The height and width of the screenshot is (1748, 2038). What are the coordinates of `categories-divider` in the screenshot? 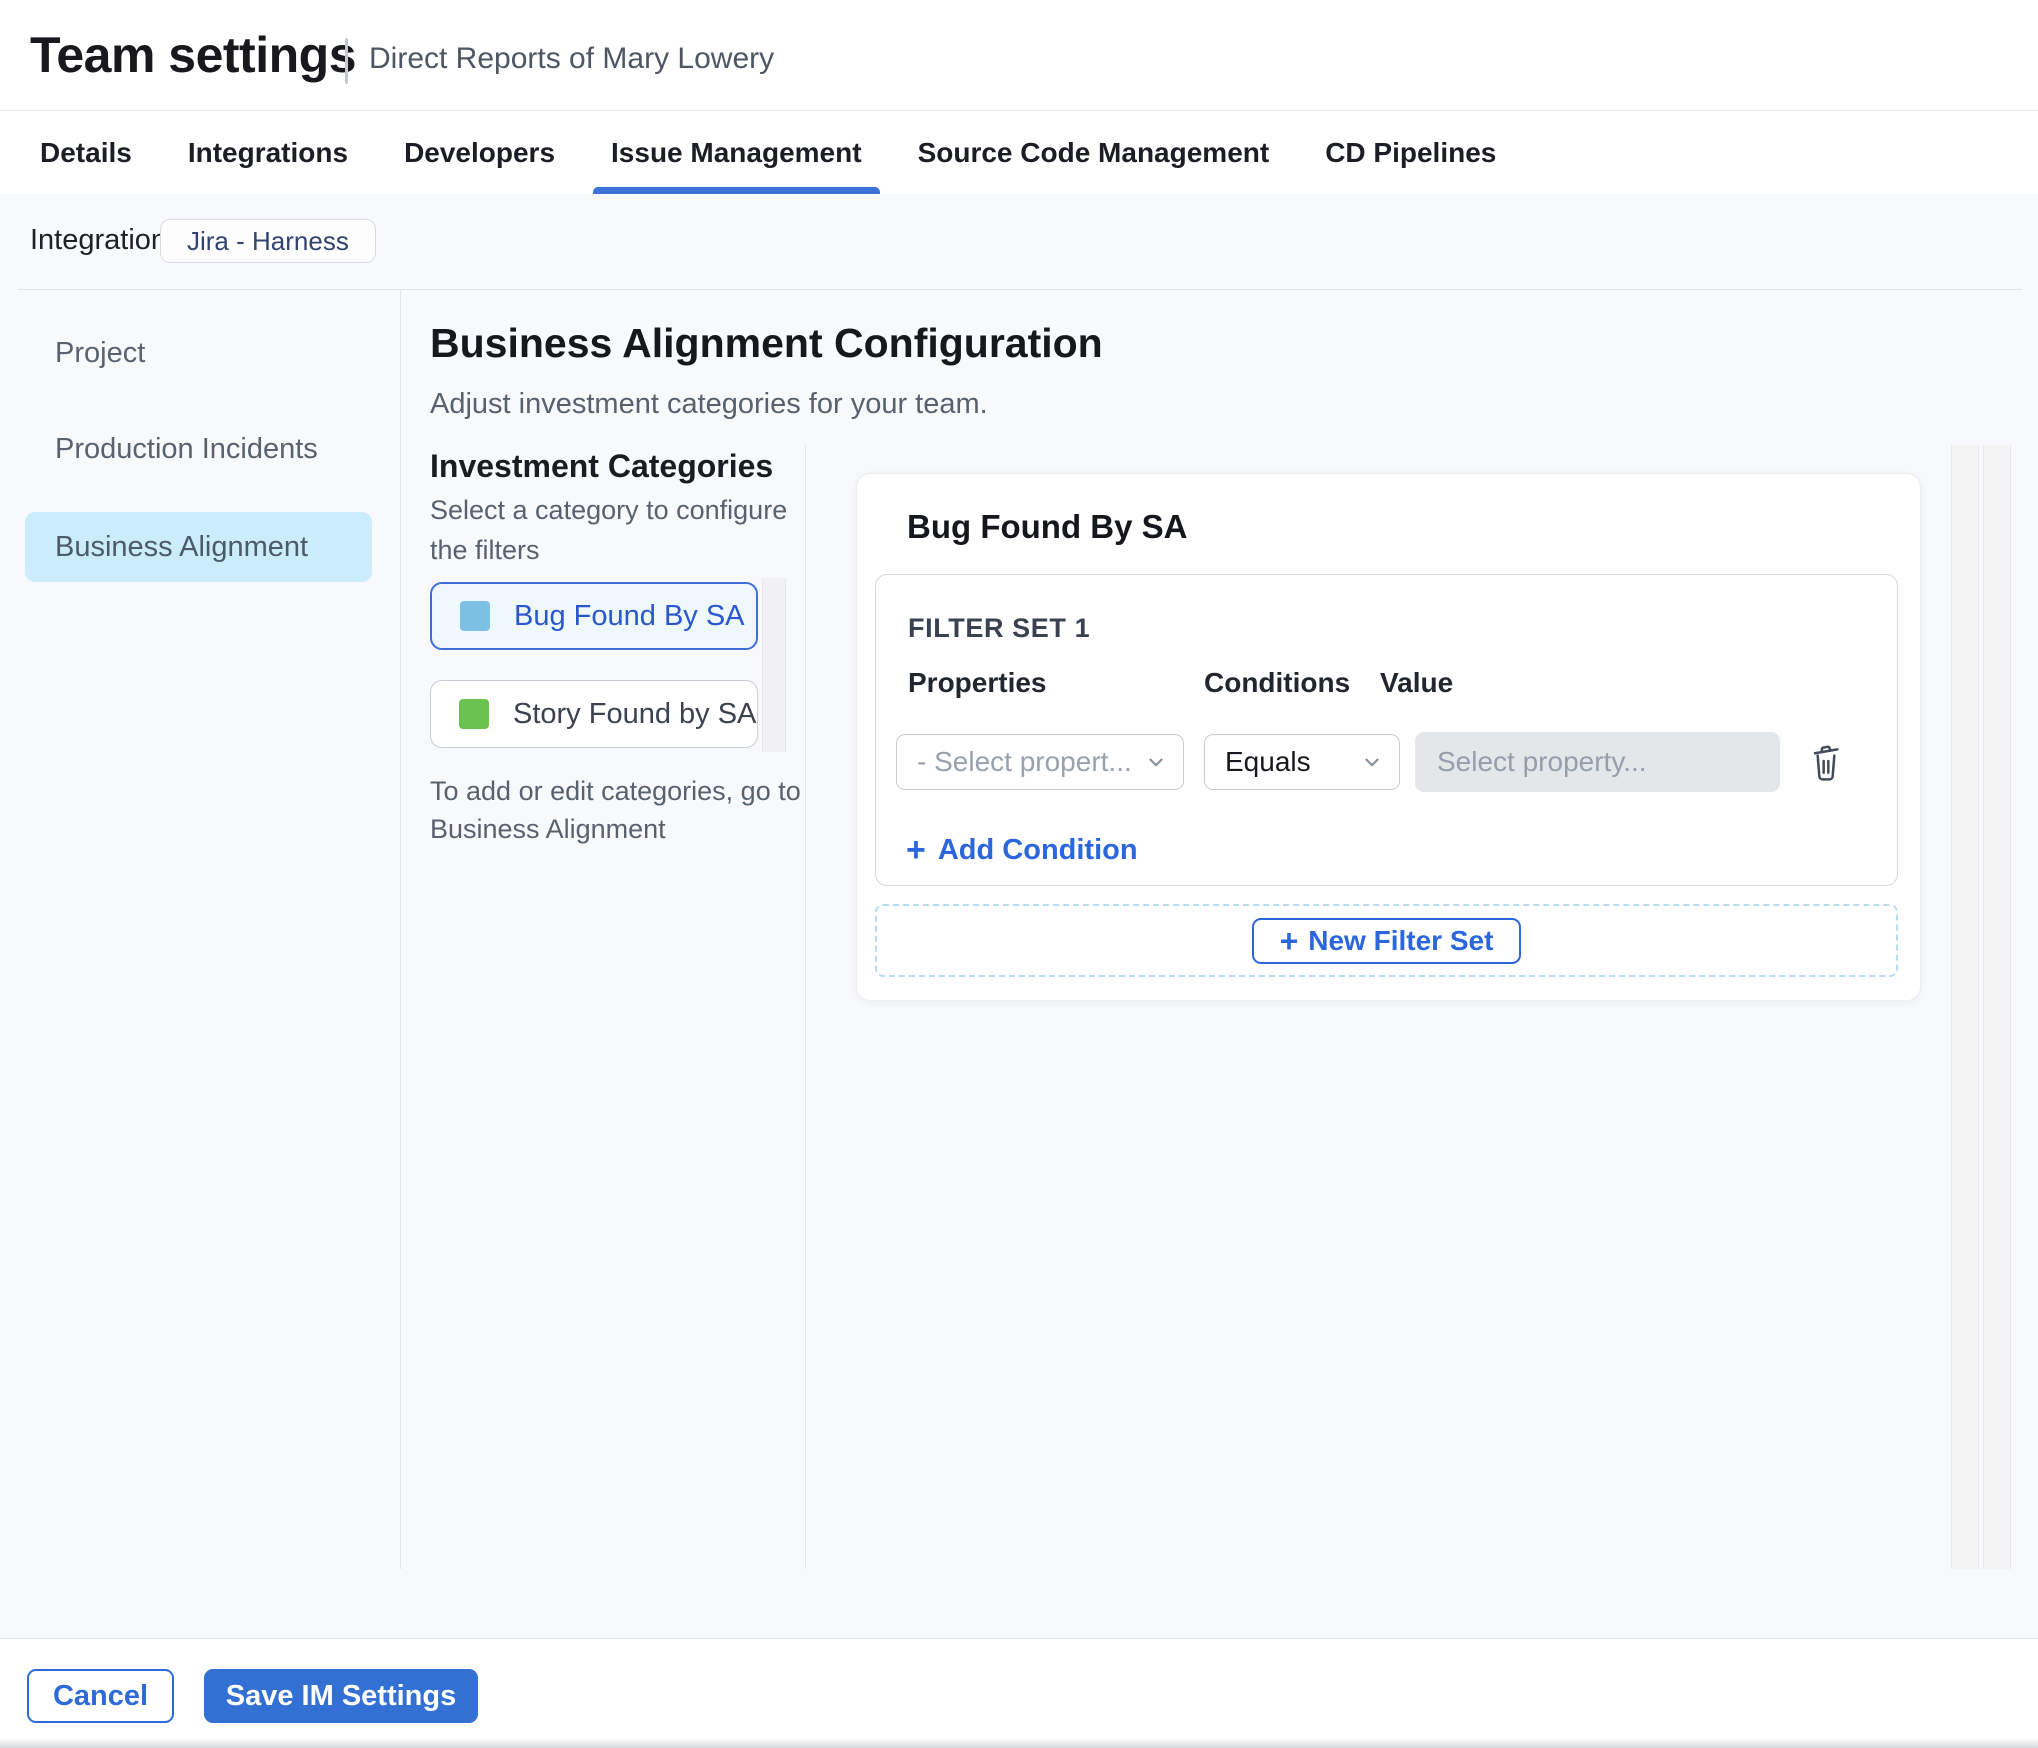 It's located at (805, 1007).